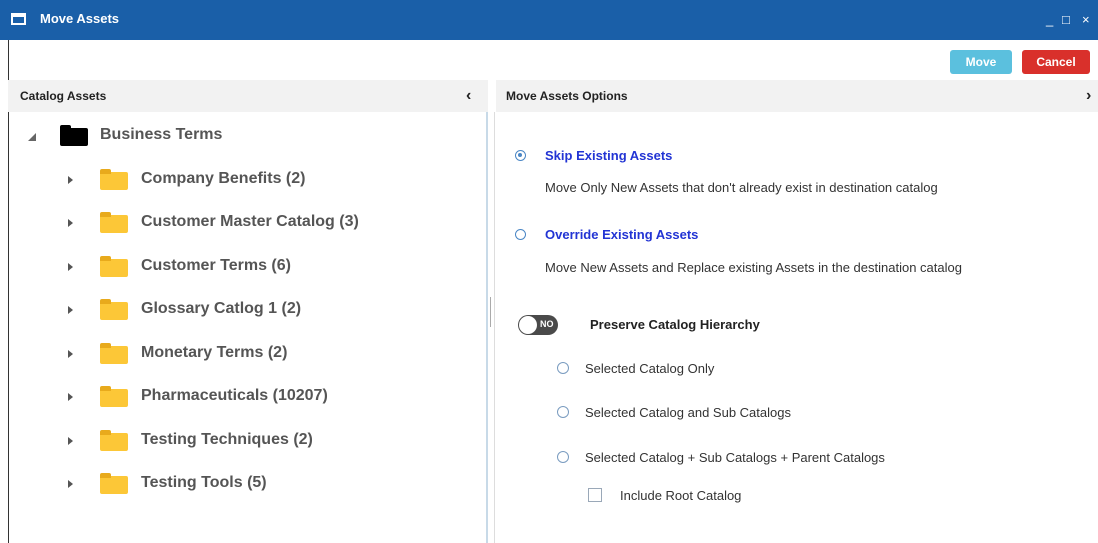 This screenshot has width=1098, height=543. Describe the element at coordinates (1056, 62) in the screenshot. I see `cancel-button: Cancel` at that location.